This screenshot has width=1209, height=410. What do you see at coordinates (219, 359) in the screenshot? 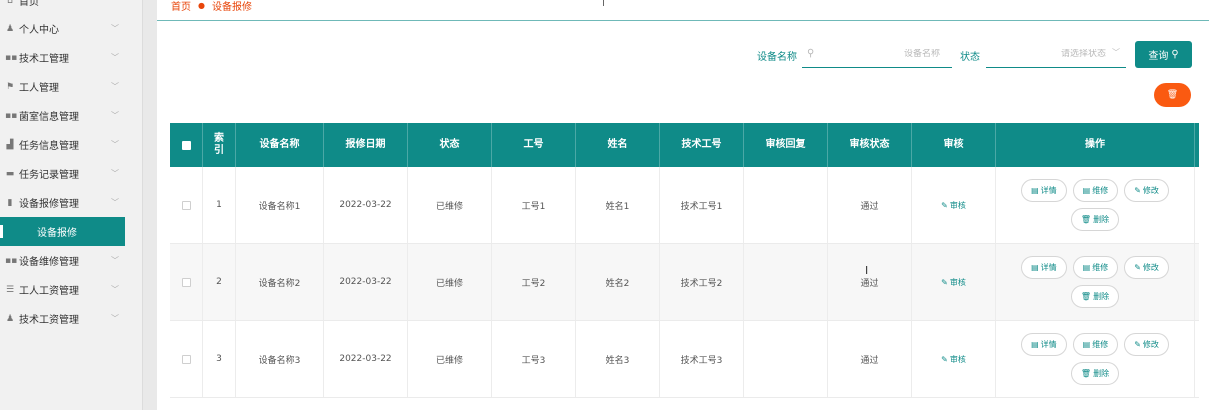
I see `cell-index: 3` at bounding box center [219, 359].